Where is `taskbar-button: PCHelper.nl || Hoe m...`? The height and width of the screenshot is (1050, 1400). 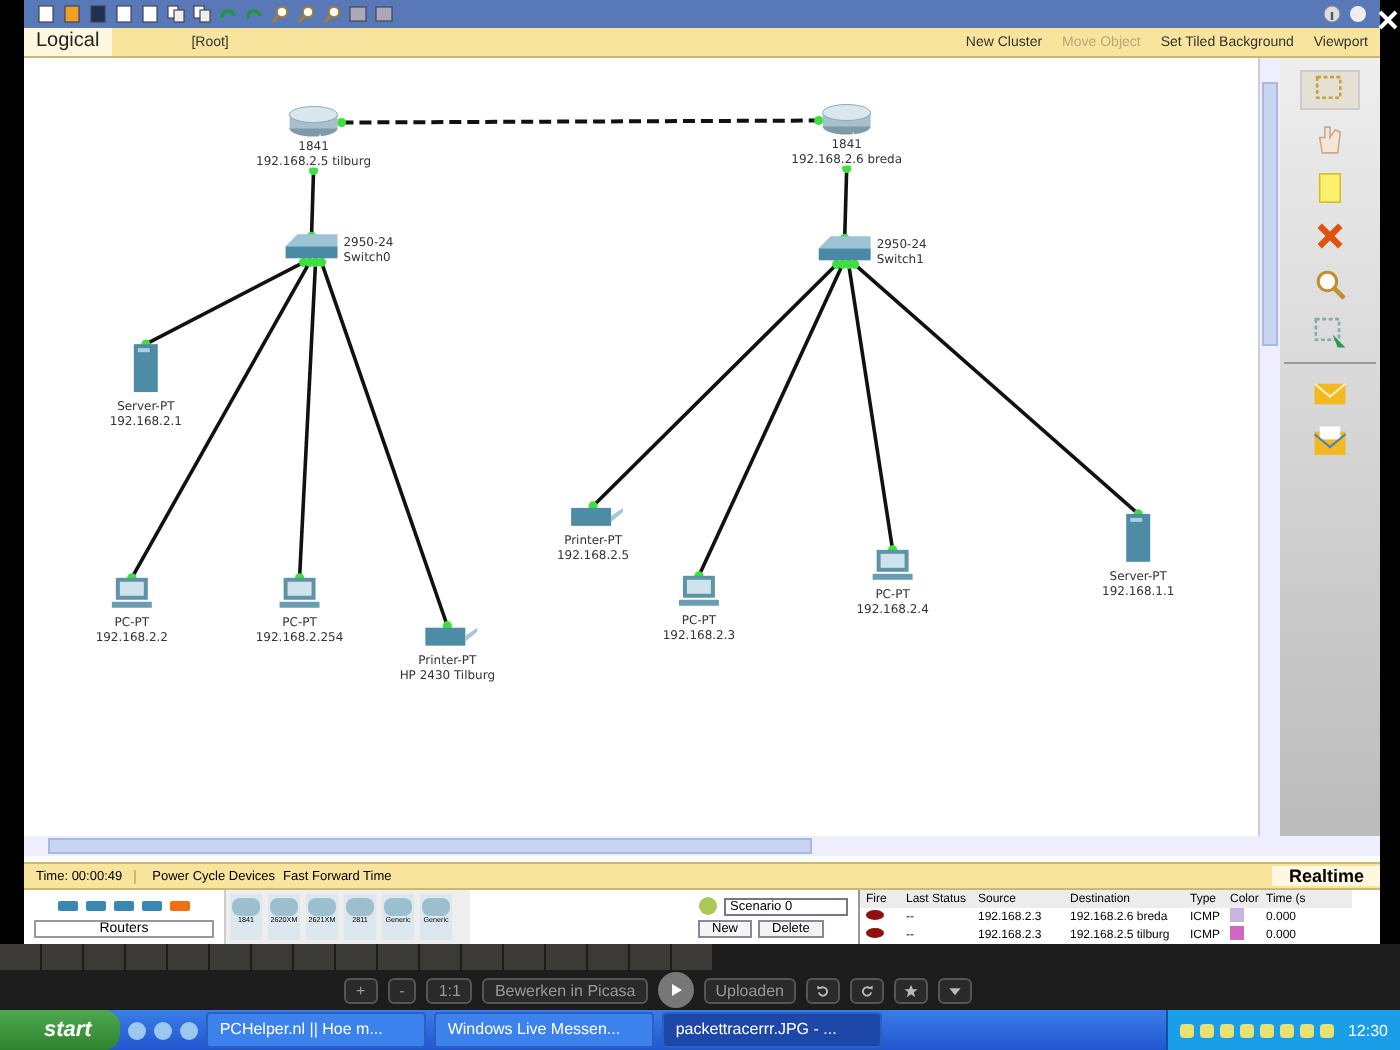
taskbar-button: PCHelper.nl || Hoe m... is located at coordinates (315, 1030).